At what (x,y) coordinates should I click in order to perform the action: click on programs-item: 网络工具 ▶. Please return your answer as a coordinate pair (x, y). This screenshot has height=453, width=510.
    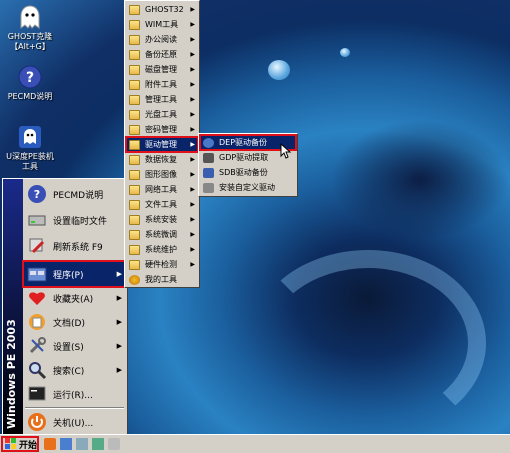
    Looking at the image, I should click on (162, 189).